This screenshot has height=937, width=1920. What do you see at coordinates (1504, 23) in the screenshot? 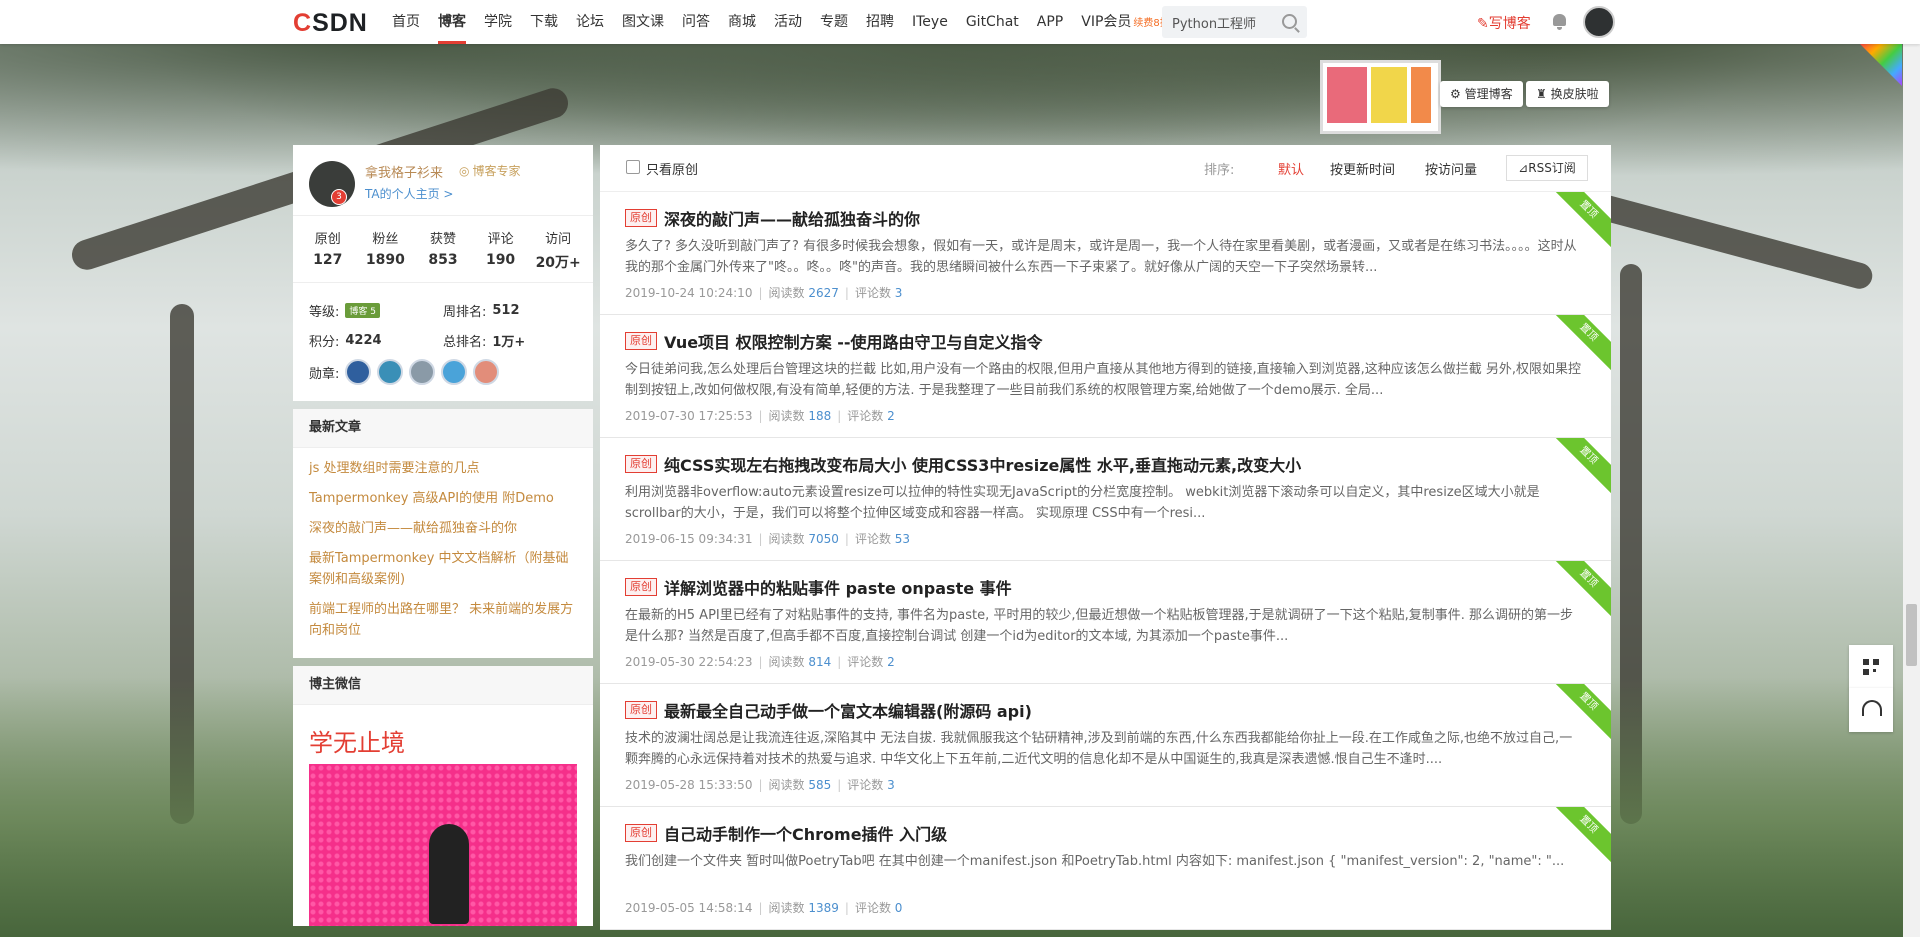
I see `write-blog-button: ✎写博客` at bounding box center [1504, 23].